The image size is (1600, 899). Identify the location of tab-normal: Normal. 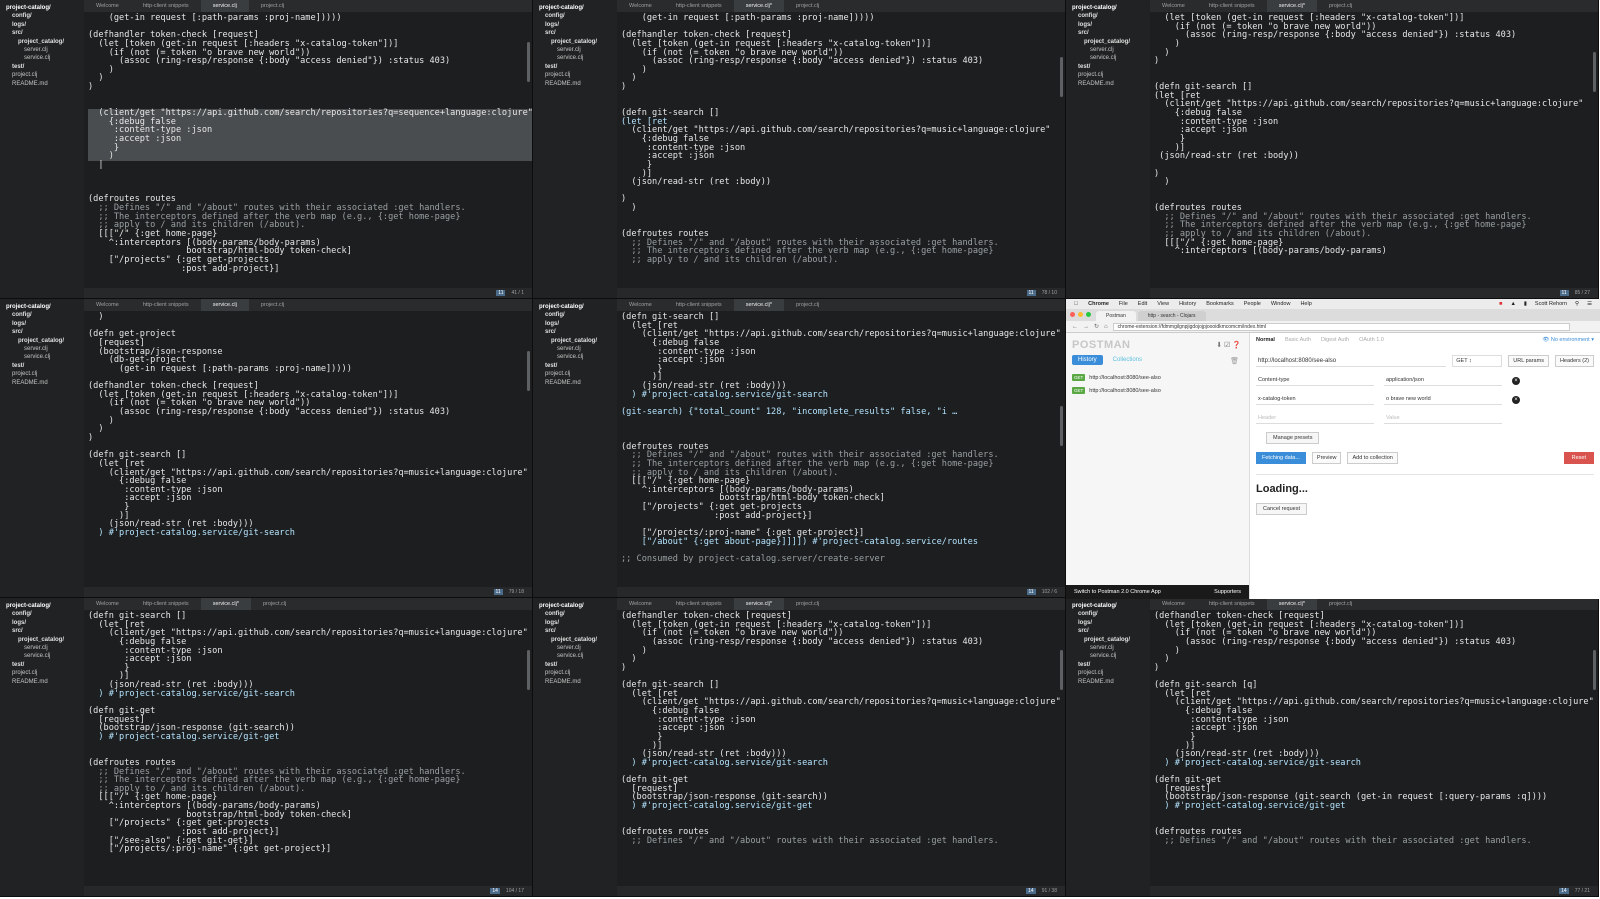
(1265, 340).